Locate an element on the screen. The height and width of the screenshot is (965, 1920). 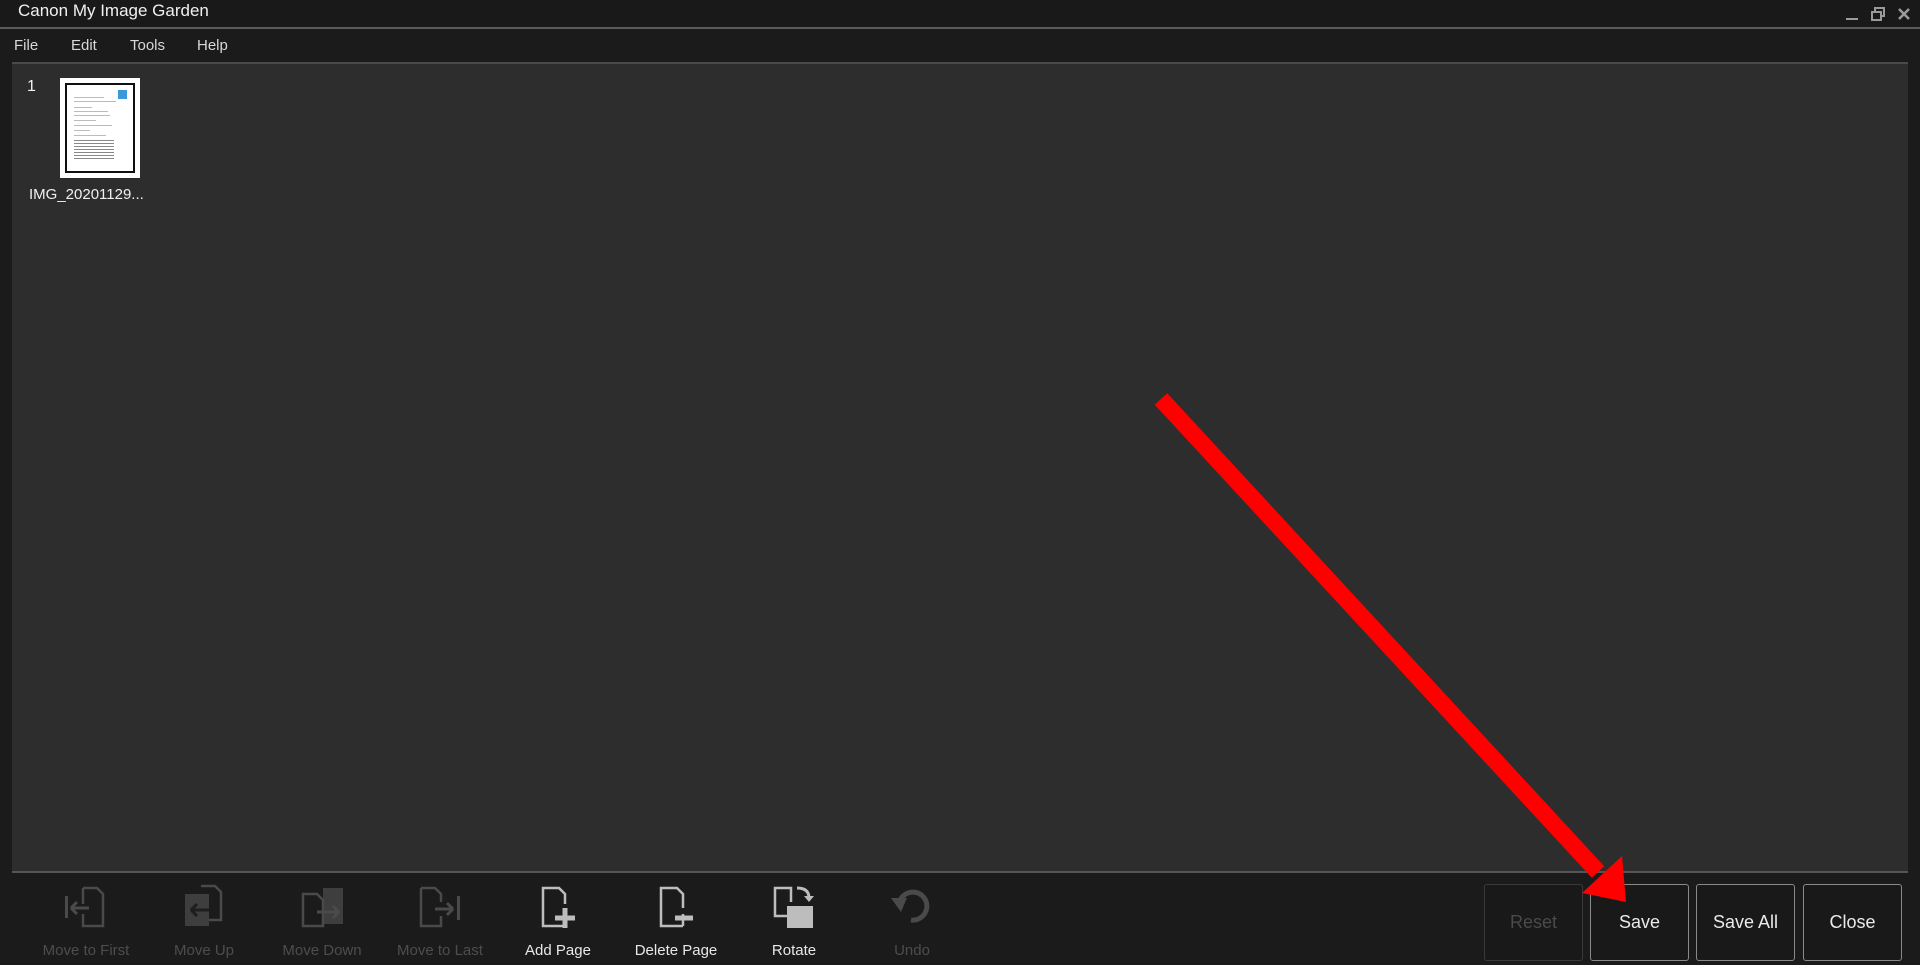
menu-help: Help is located at coordinates (212, 45).